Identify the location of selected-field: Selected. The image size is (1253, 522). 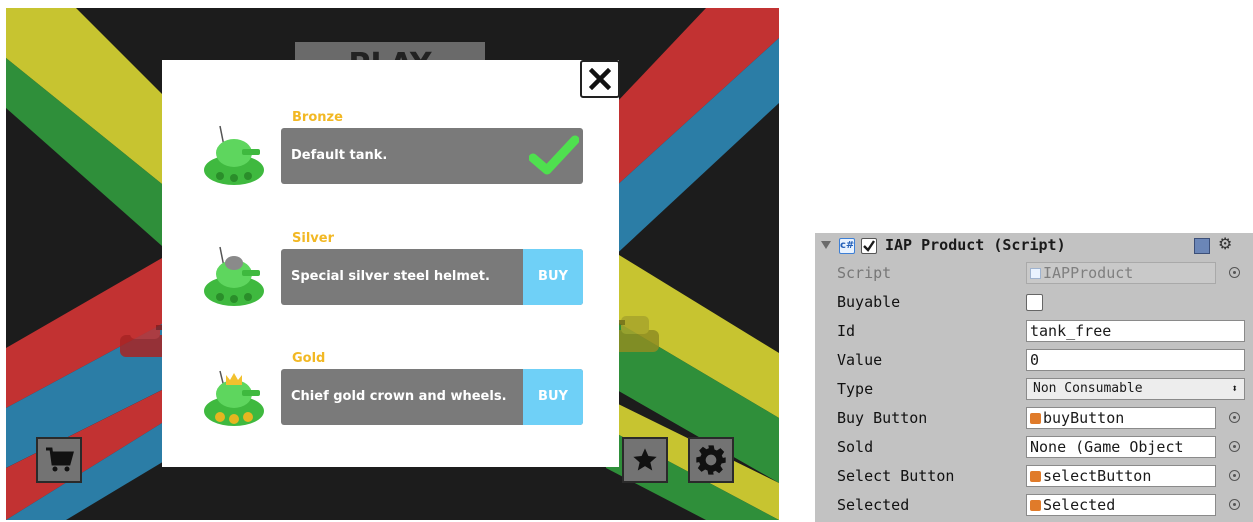
(1121, 505).